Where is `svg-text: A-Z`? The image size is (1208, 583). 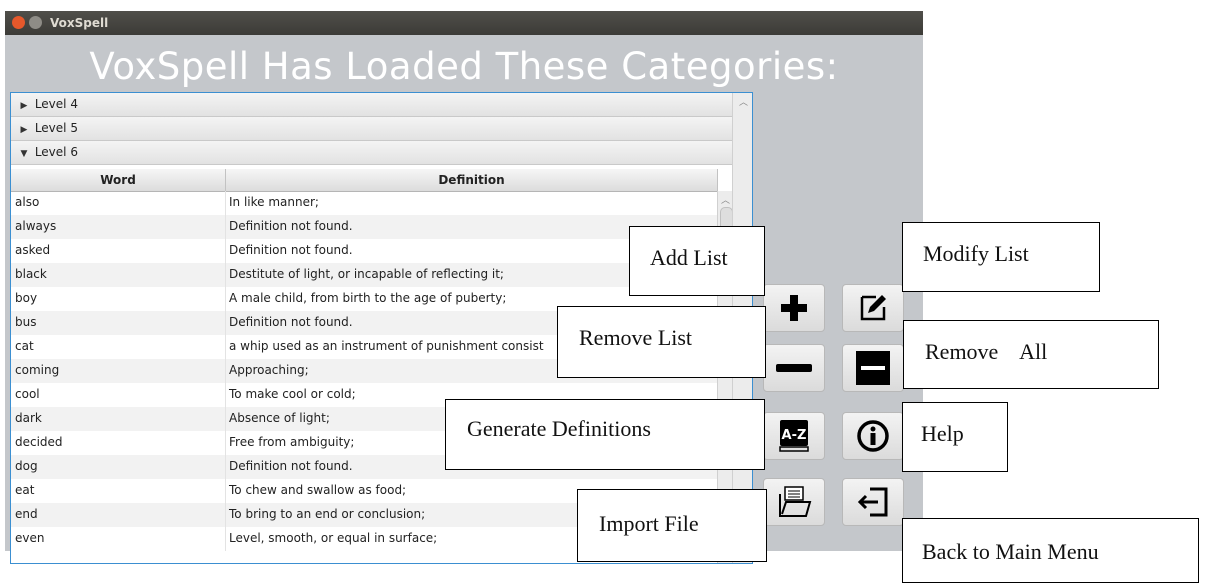 svg-text: A-Z is located at coordinates (794, 435).